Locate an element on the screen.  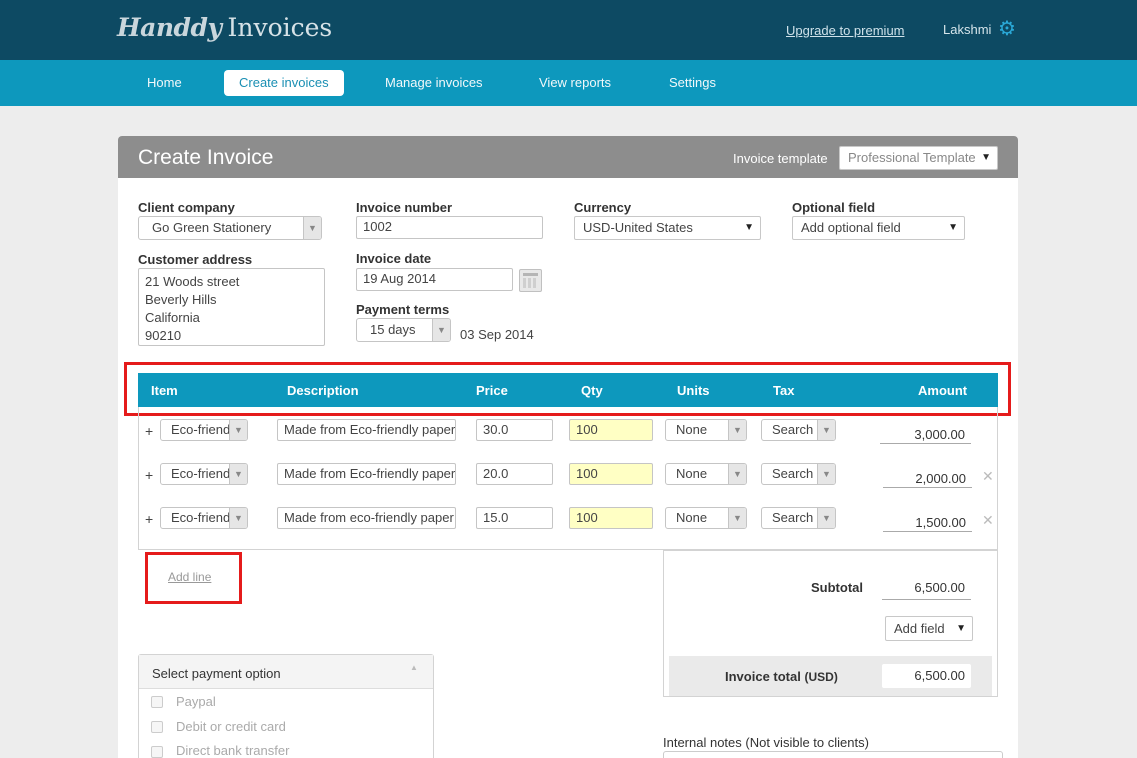
price-field: 20.0 is located at coordinates (514, 474).